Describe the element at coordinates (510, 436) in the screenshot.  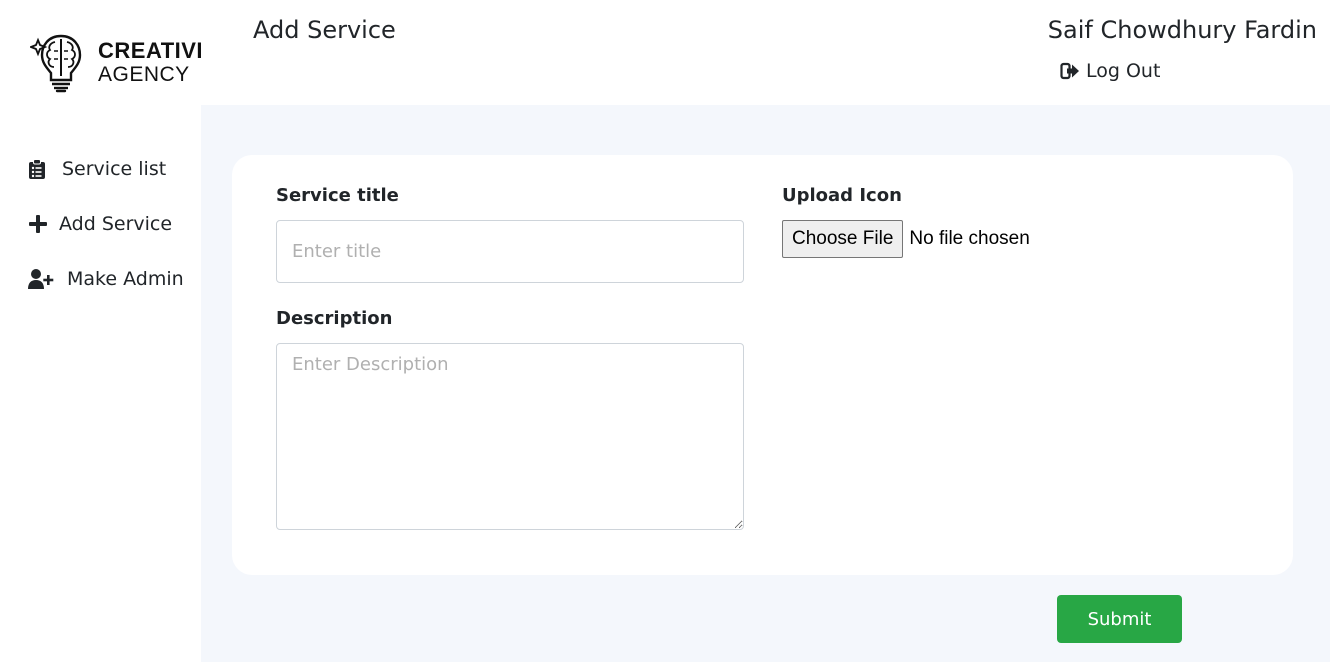
I see `description-textarea` at that location.